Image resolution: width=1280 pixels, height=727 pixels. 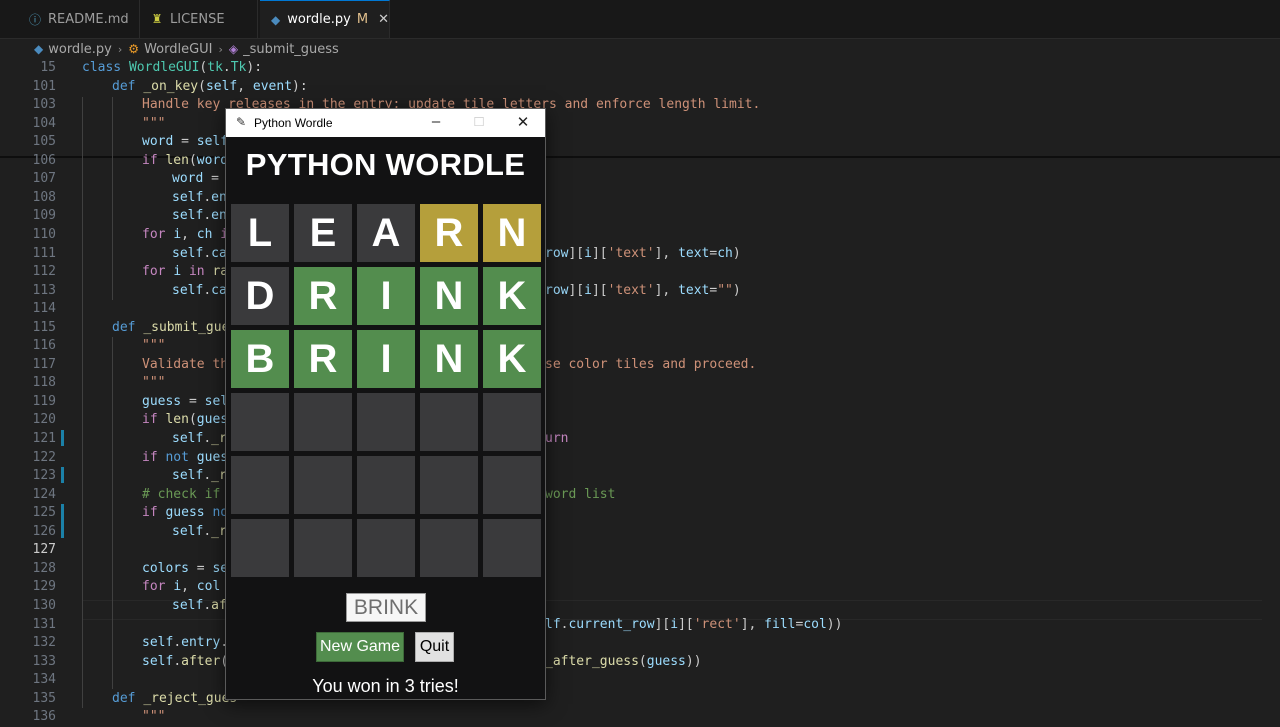 I want to click on maximize-icon: □, so click(x=479, y=121).